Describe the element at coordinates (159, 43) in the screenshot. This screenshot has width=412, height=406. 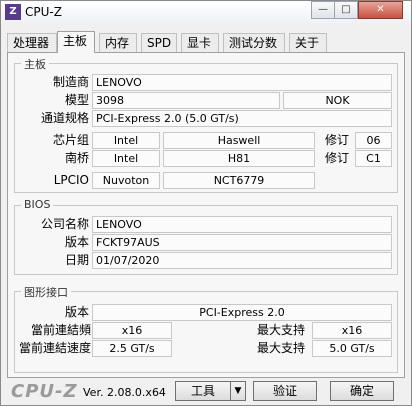
I see `tab-spd: SPD` at that location.